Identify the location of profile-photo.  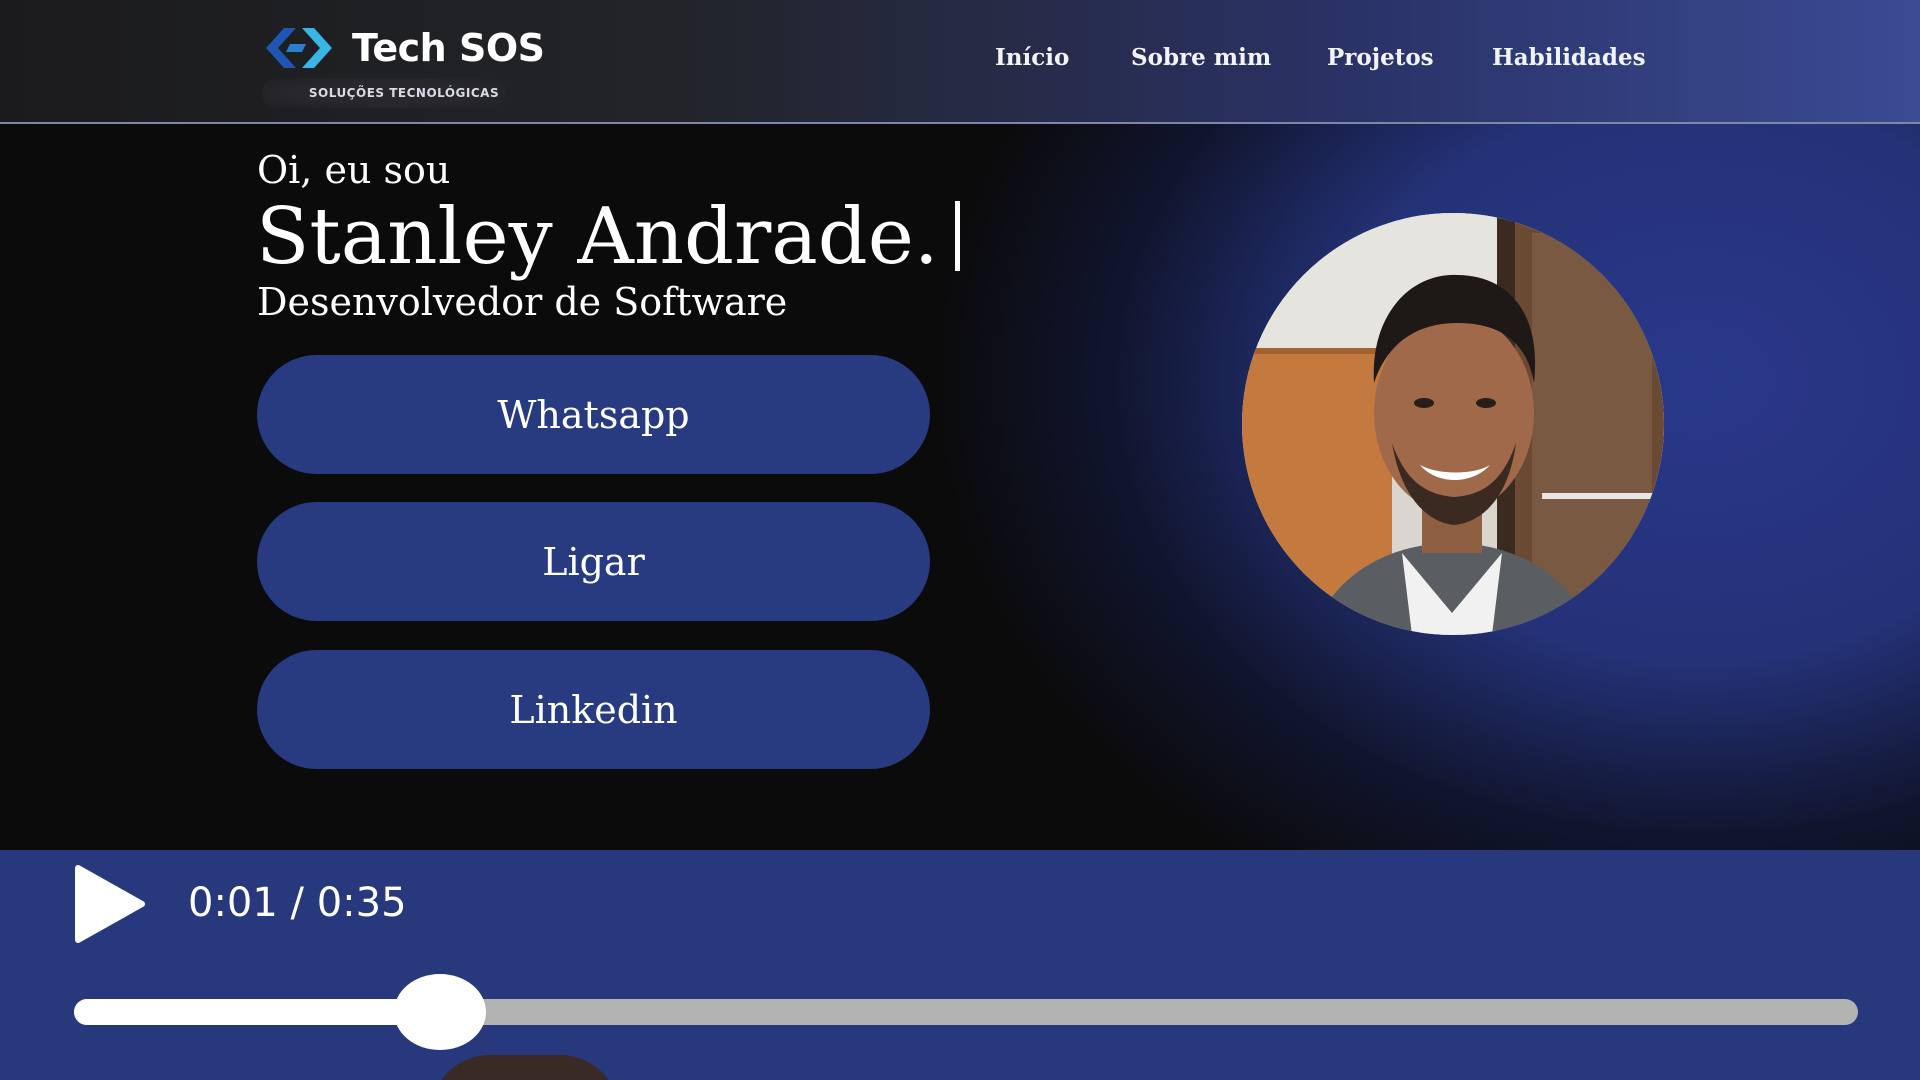
(1453, 424).